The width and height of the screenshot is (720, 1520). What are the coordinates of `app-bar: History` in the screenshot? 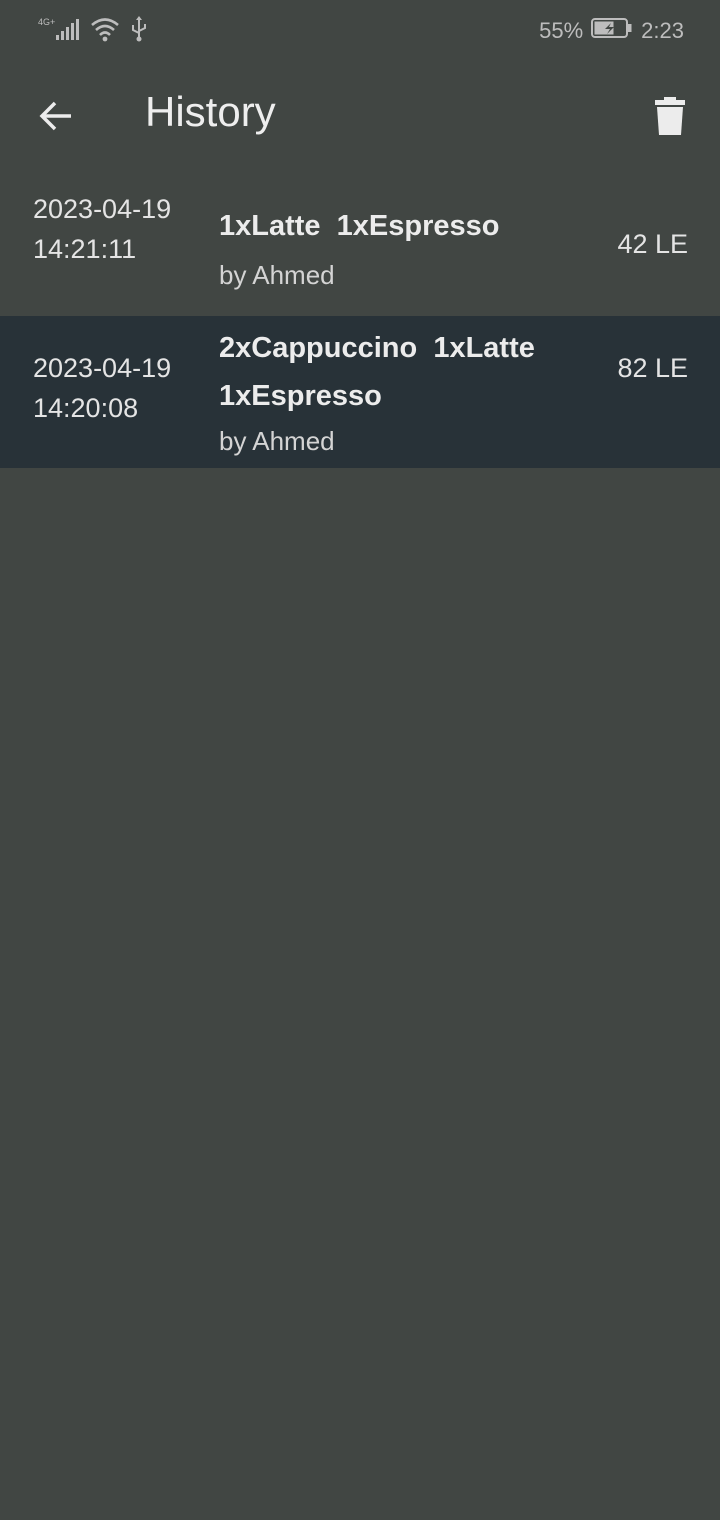 It's located at (360, 116).